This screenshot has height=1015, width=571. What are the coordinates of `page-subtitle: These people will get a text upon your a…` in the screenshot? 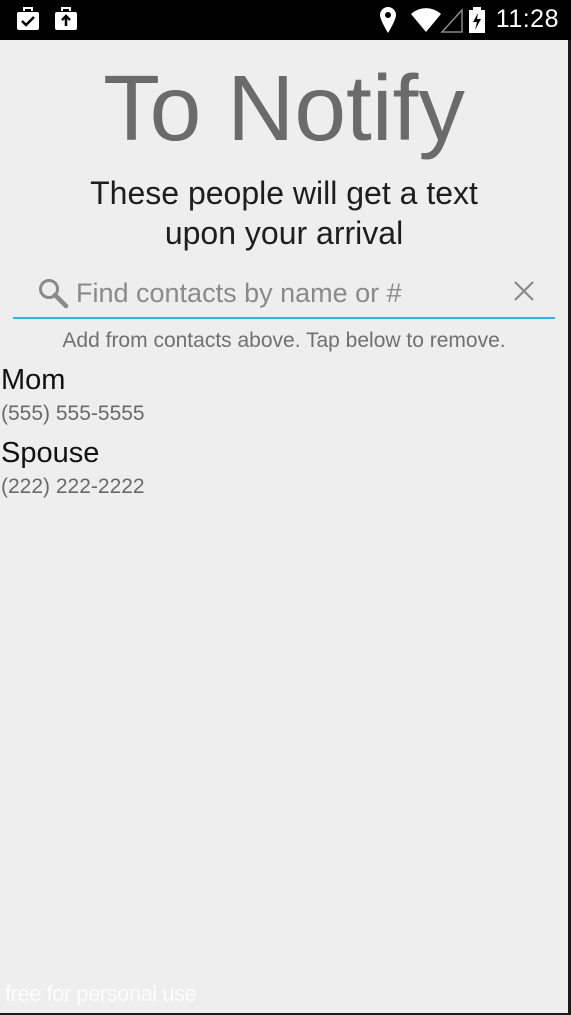 It's located at (284, 213).